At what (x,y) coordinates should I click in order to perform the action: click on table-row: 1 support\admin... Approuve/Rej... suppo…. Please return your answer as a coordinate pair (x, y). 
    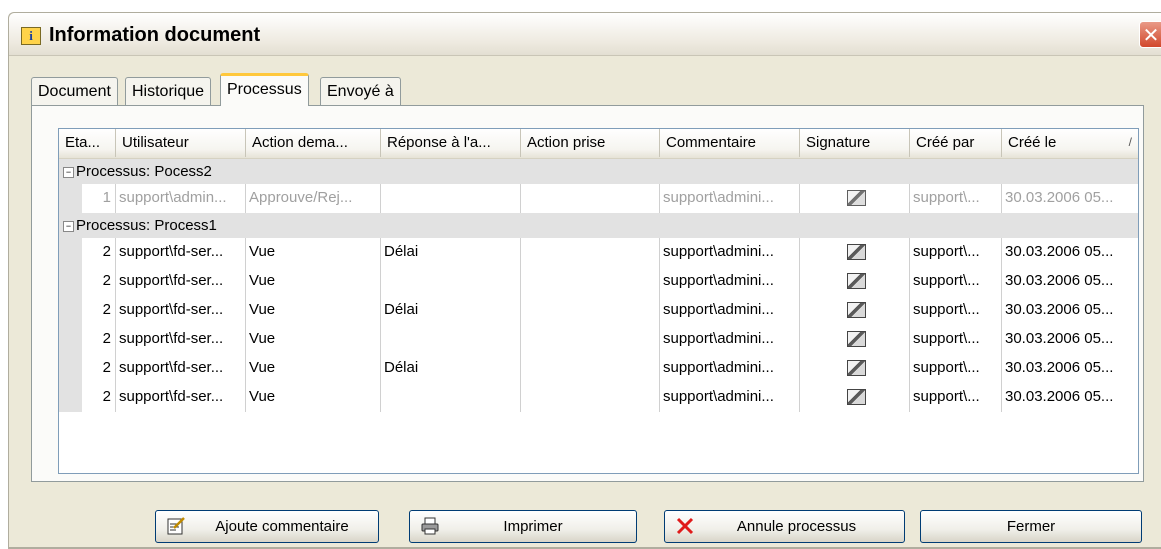
    Looking at the image, I should click on (598, 198).